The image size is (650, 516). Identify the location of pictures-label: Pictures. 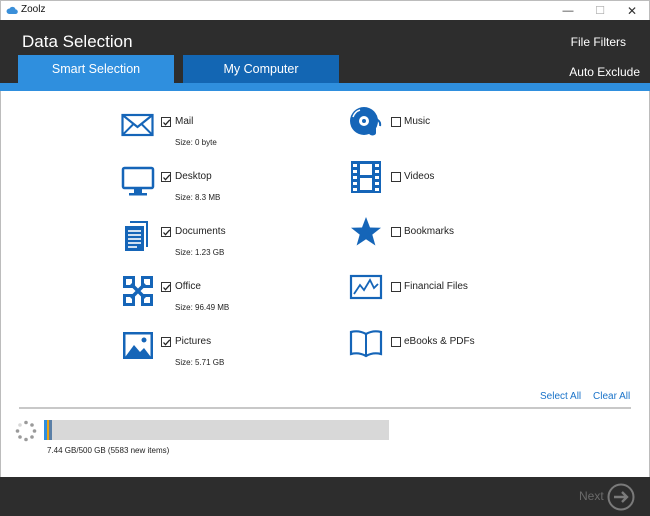
(193, 341).